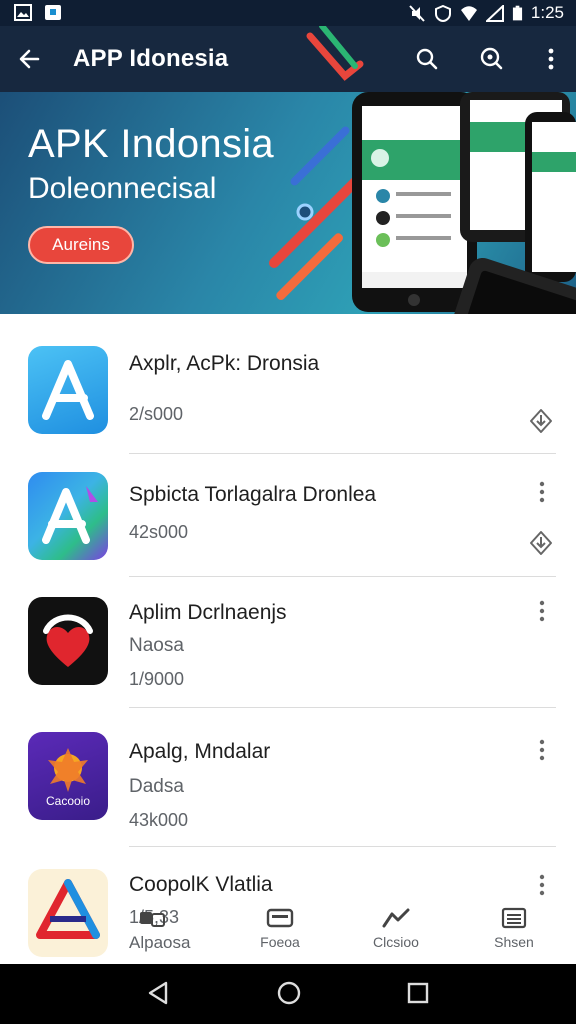 The image size is (576, 1024). I want to click on banner-cta-button: Aureins, so click(81, 245).